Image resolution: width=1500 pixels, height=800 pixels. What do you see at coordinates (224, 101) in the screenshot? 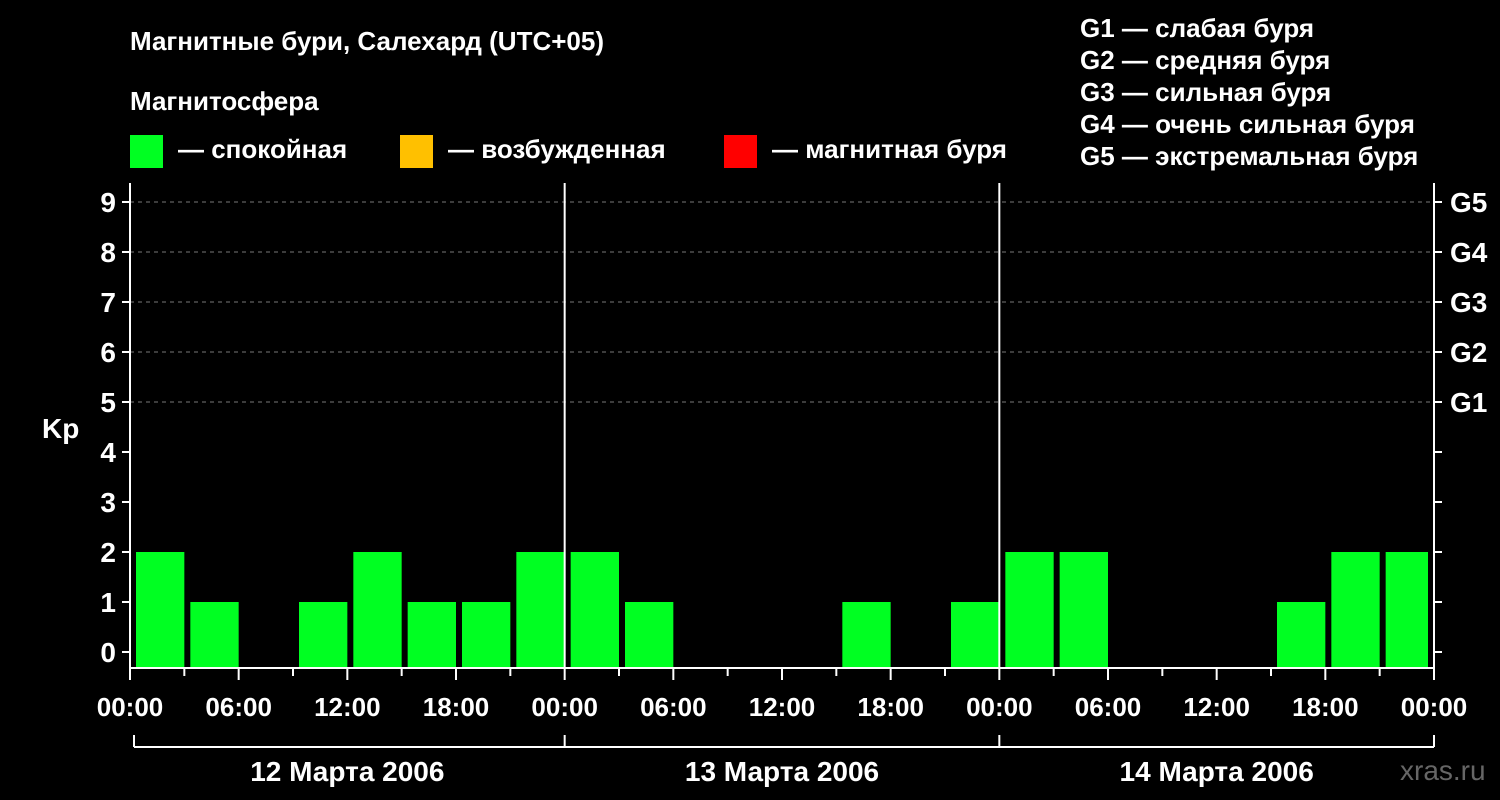
I see `legend-heading: Магнитосфера` at bounding box center [224, 101].